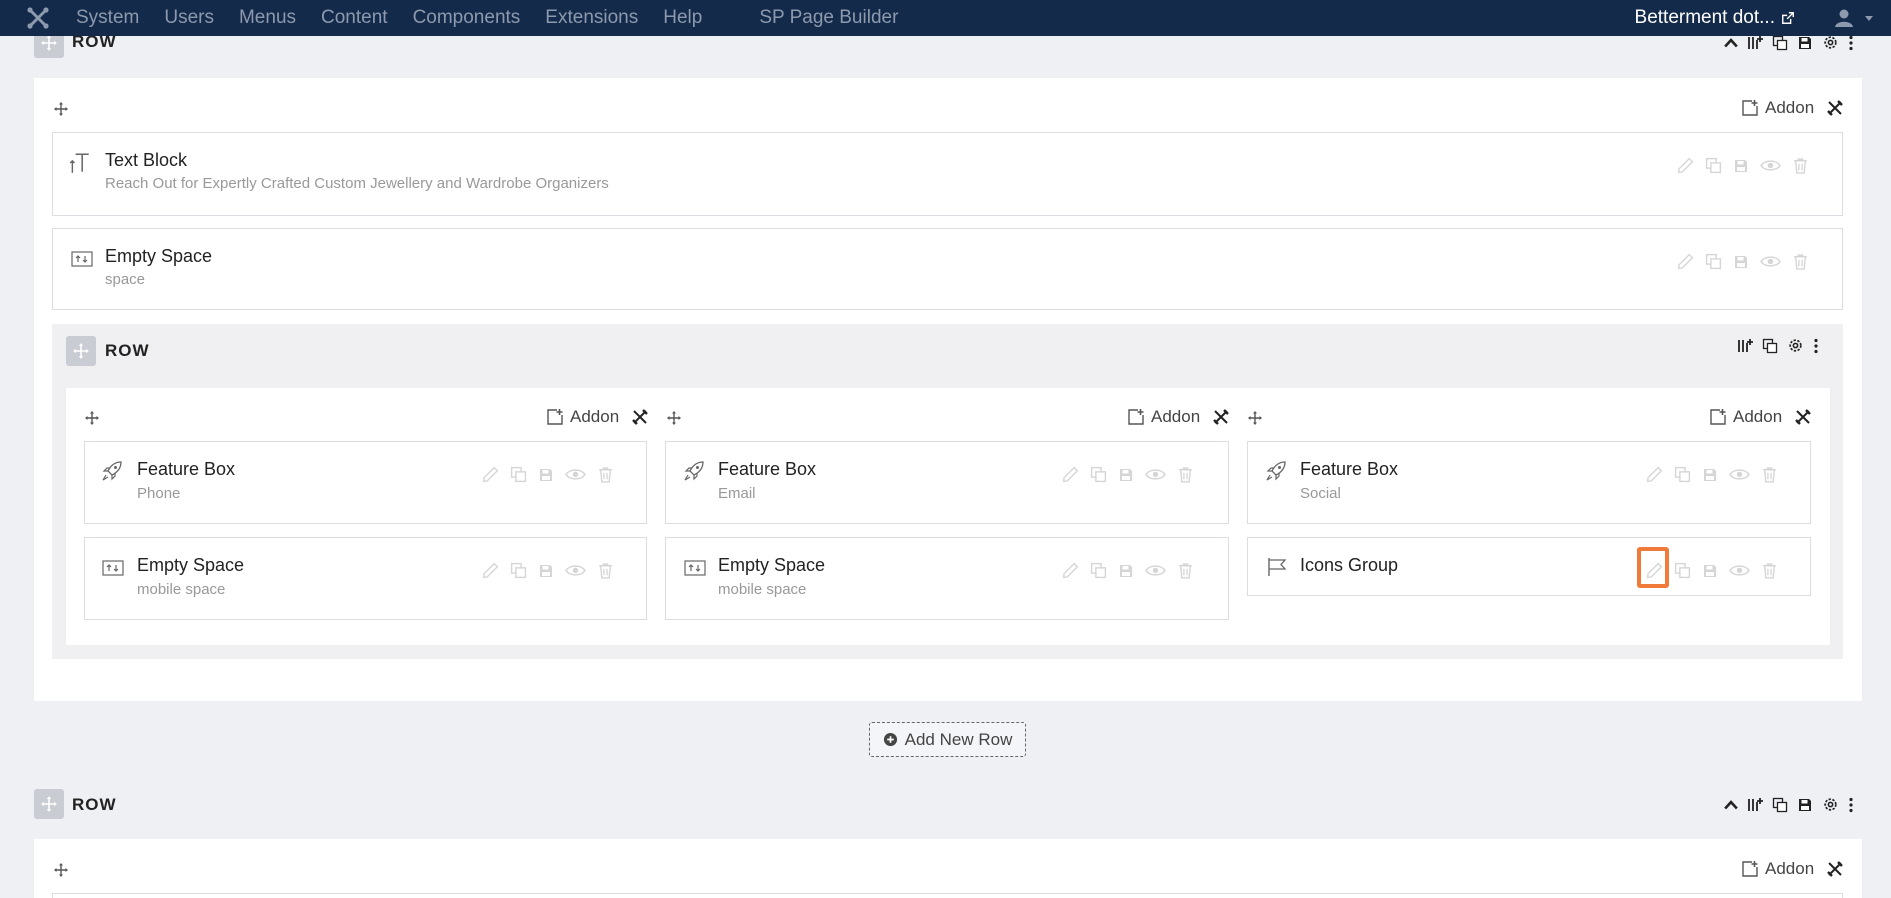 Image resolution: width=1891 pixels, height=898 pixels. Describe the element at coordinates (947, 739) in the screenshot. I see `add-new-row-button: Add New Row` at that location.